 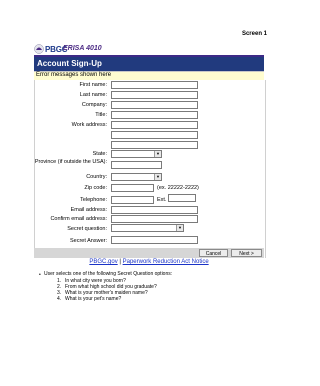 I want to click on company-input, so click(x=154, y=105).